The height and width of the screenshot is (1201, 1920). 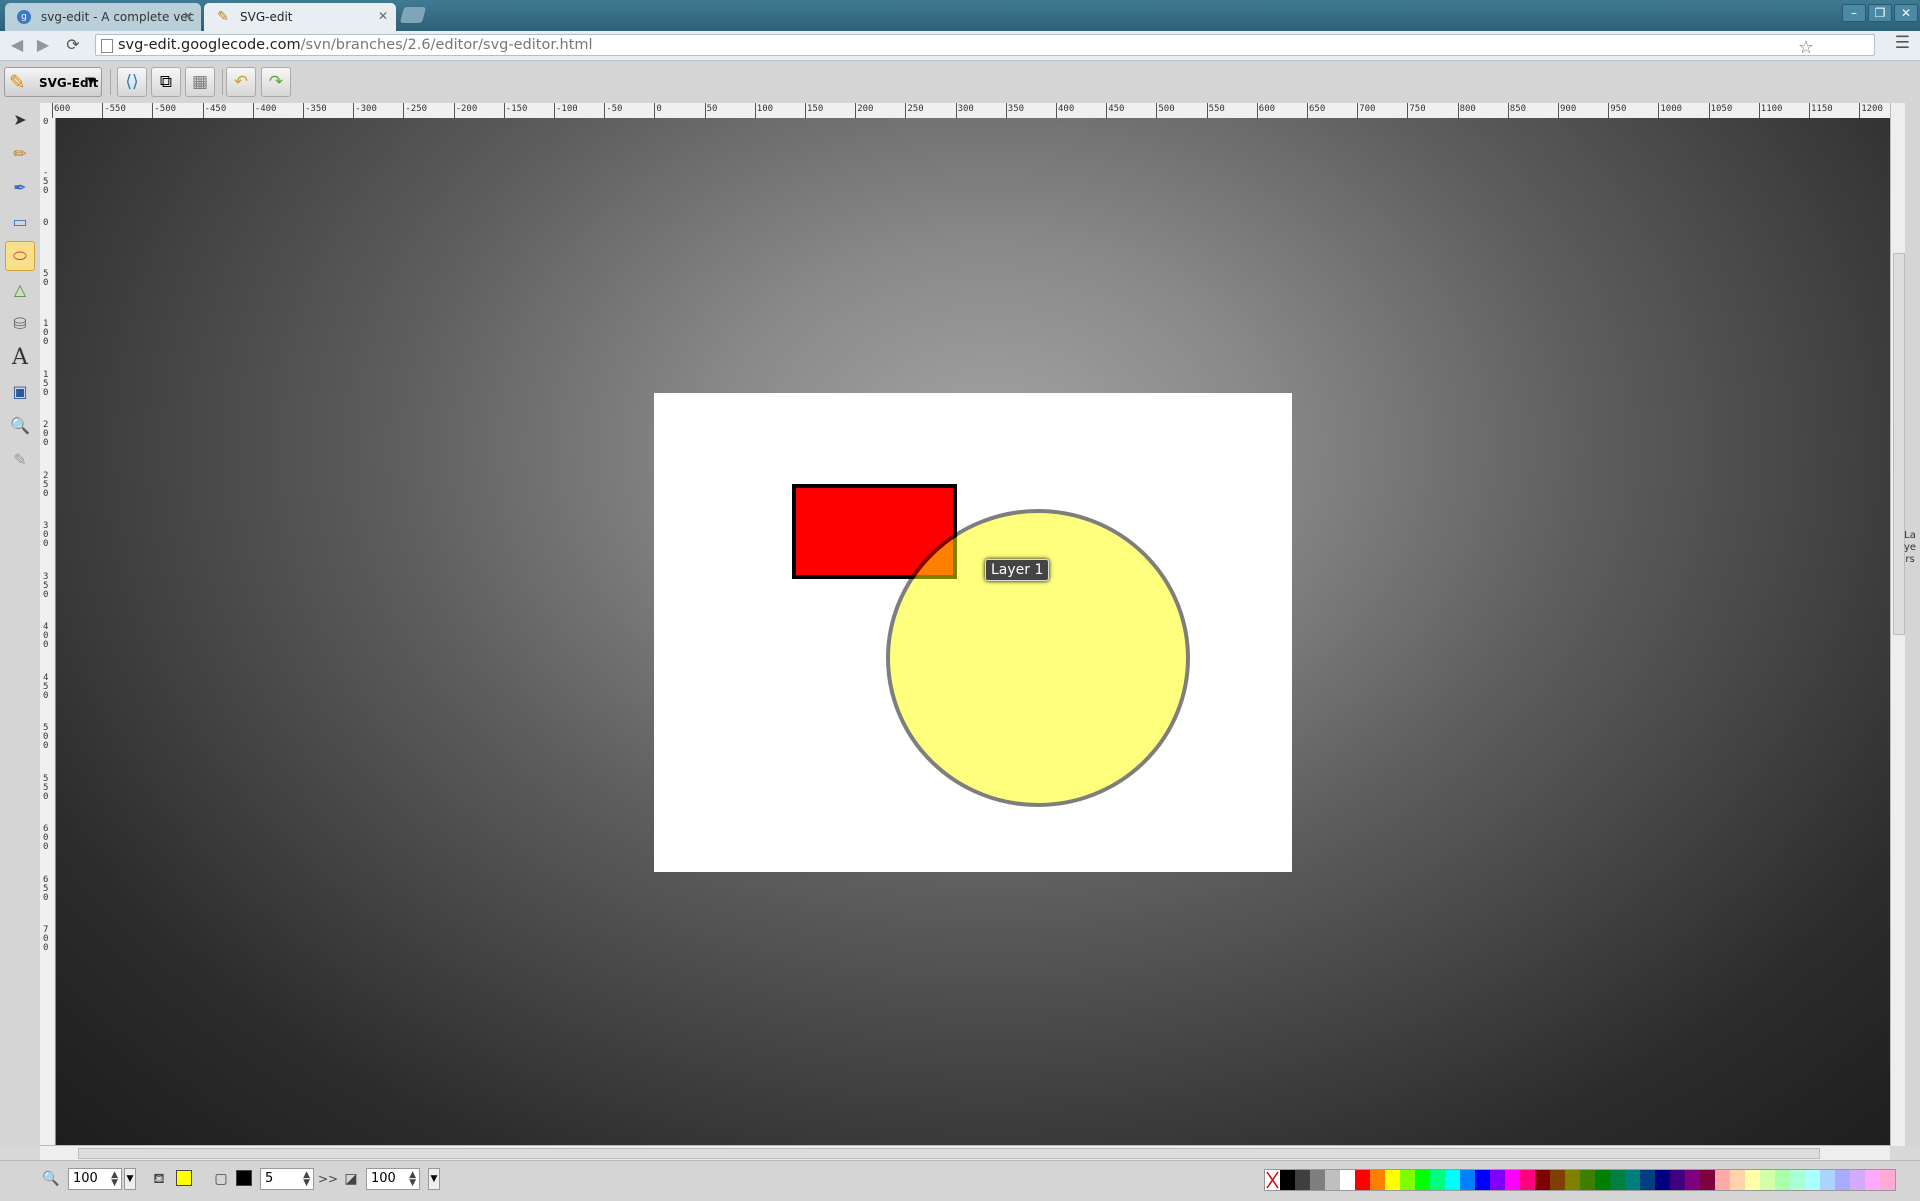 I want to click on minimize-button: –, so click(x=1854, y=13).